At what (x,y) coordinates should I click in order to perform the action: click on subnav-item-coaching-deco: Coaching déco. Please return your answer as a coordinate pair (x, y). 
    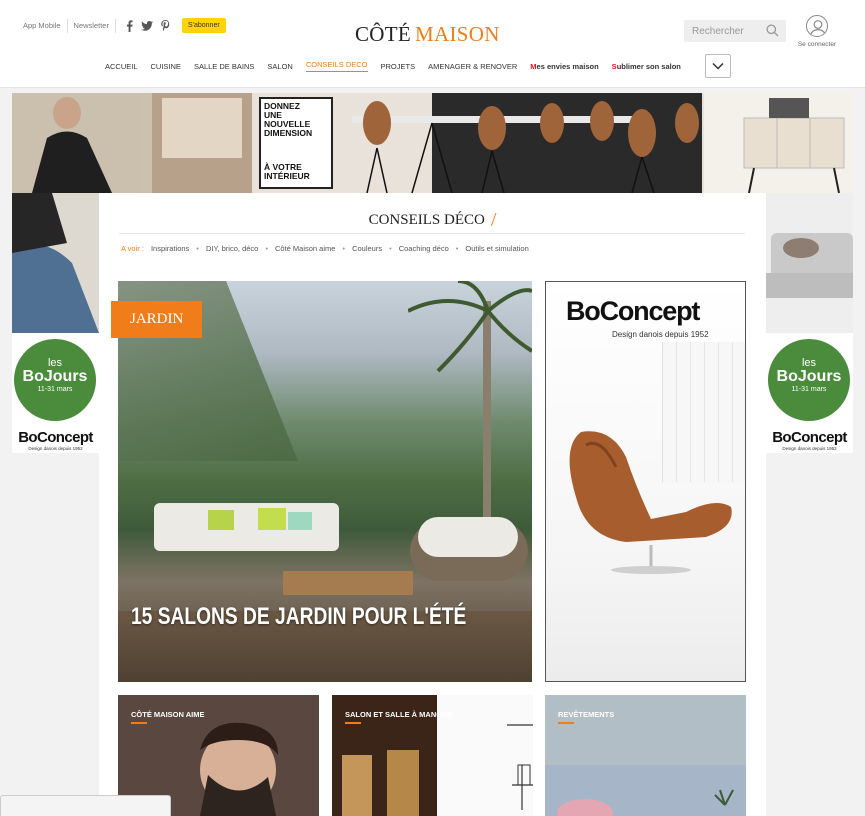
    Looking at the image, I should click on (424, 248).